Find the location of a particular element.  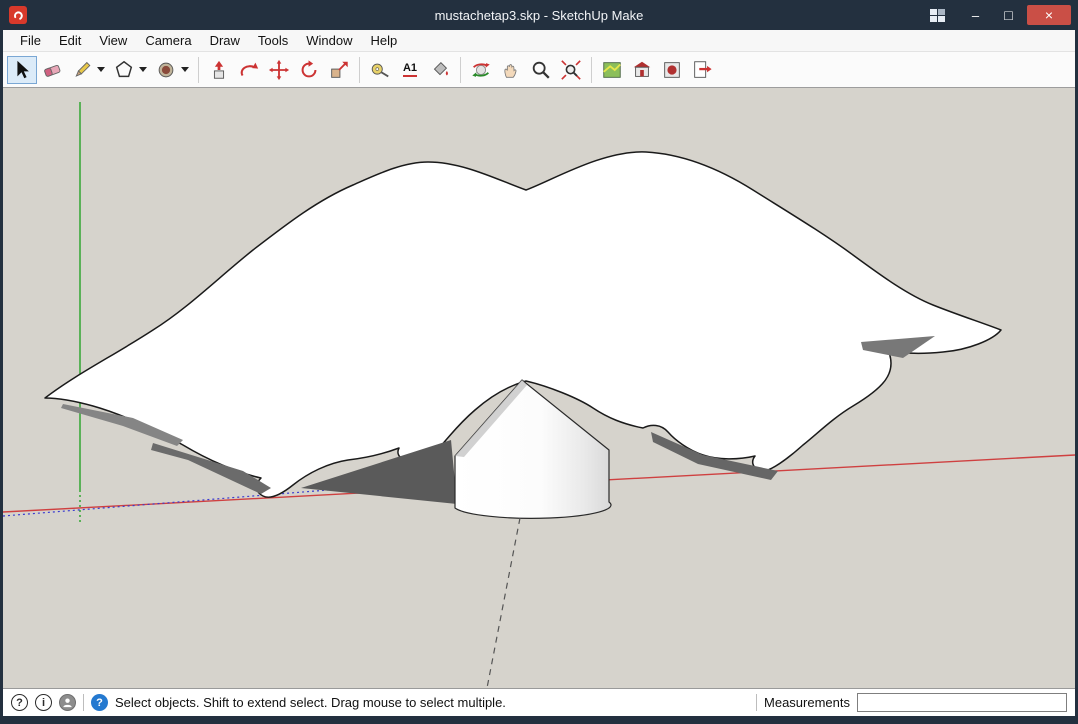

zoom-extents-tool-button is located at coordinates (571, 70).